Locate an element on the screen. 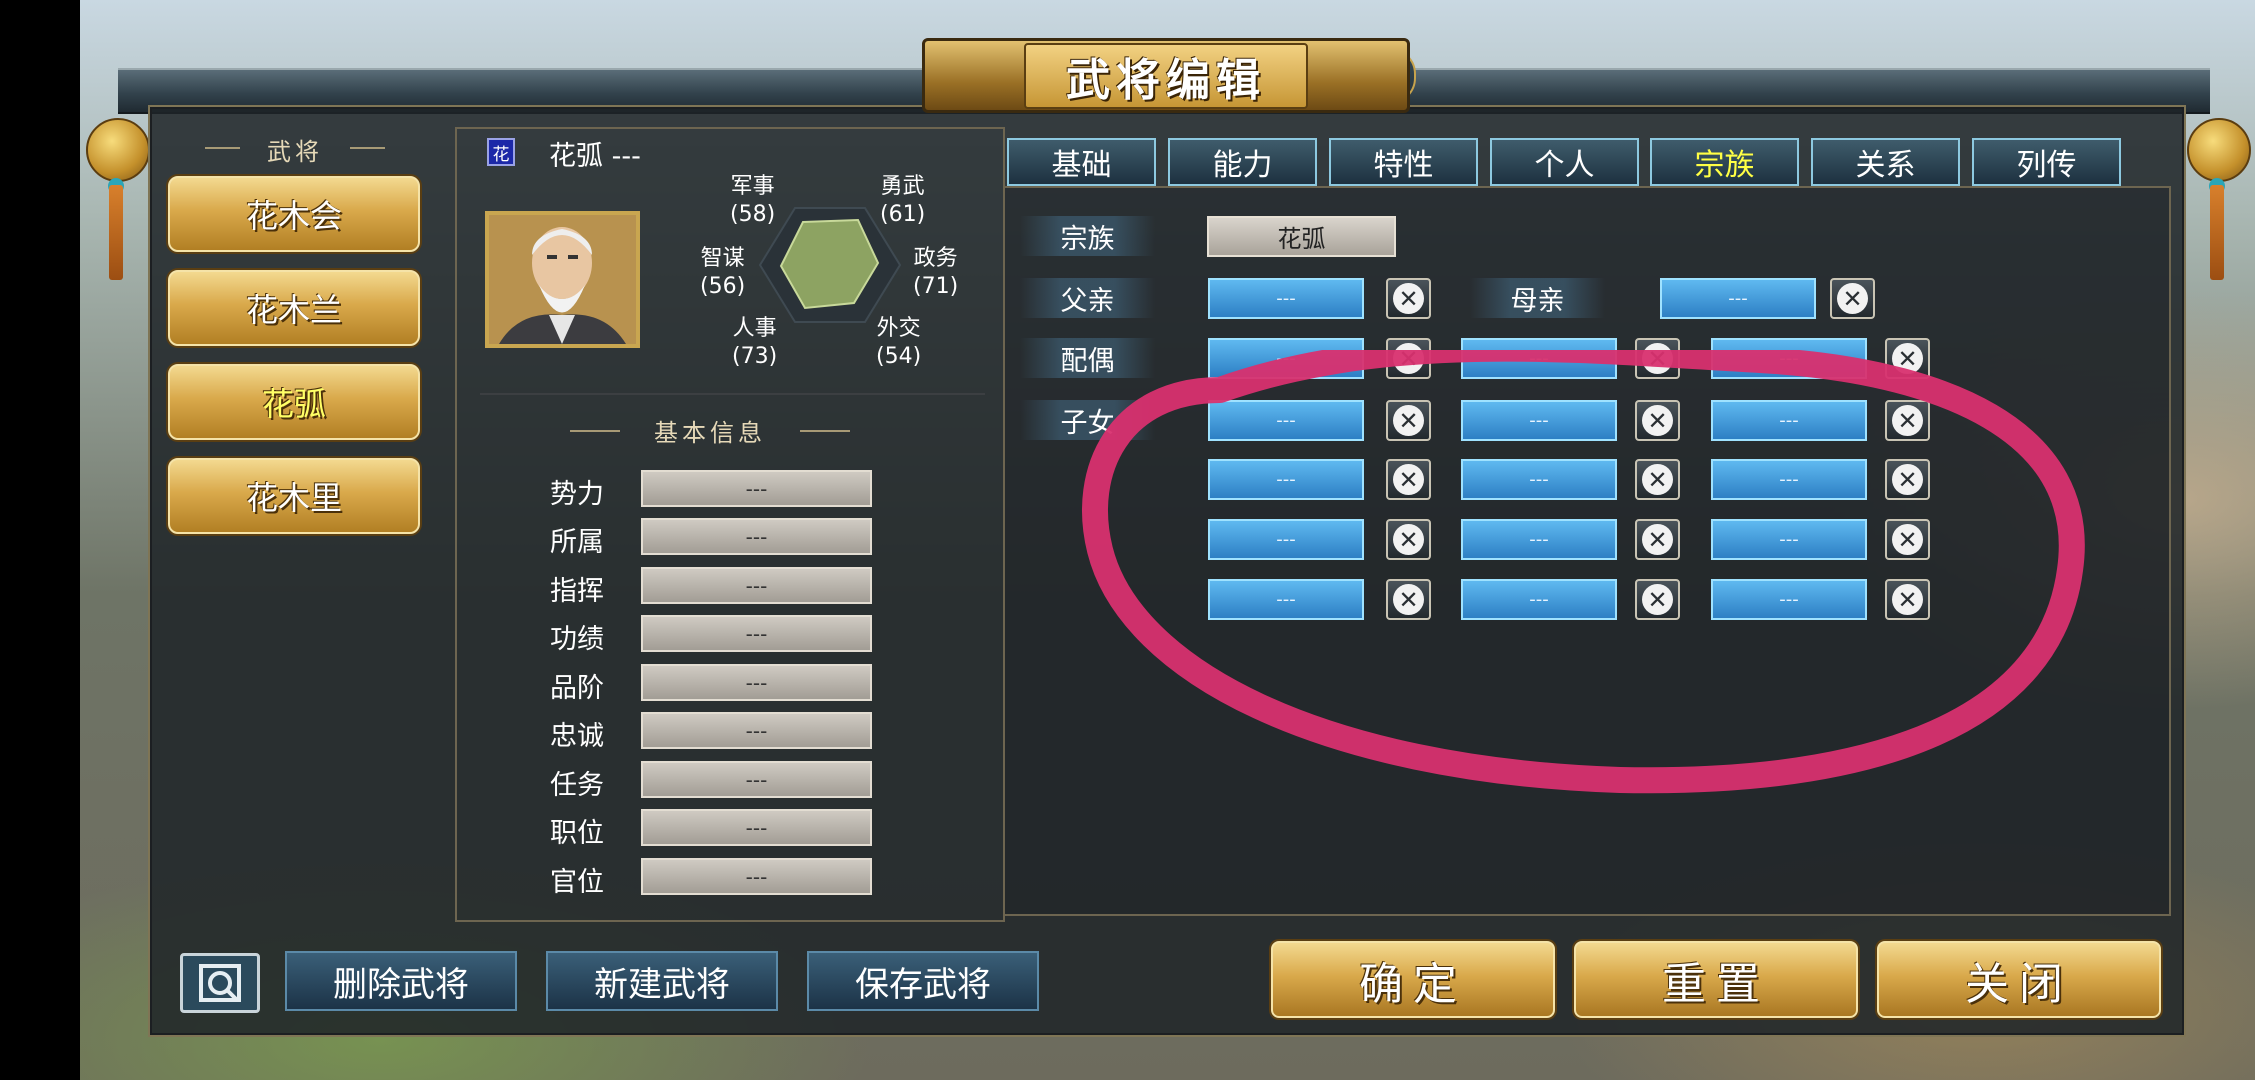  reset-button: 重置 is located at coordinates (1716, 979).